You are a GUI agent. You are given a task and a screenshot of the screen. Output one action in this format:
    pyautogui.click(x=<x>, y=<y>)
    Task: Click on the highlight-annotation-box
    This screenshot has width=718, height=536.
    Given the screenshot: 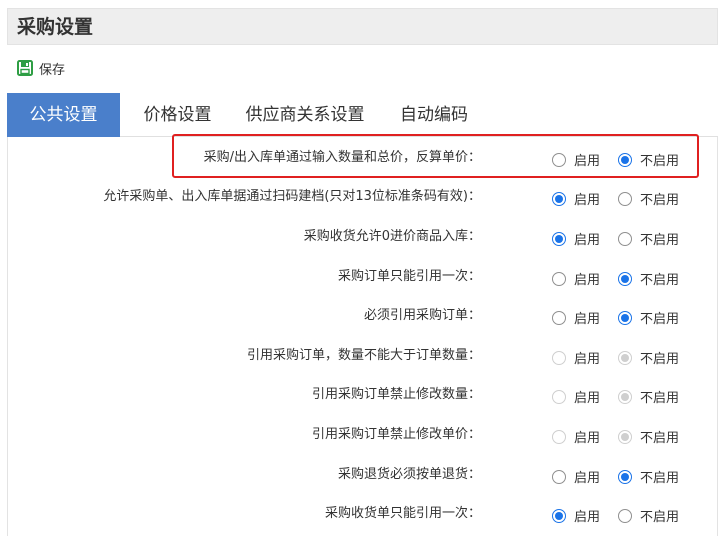 What is the action you would take?
    pyautogui.click(x=435, y=156)
    